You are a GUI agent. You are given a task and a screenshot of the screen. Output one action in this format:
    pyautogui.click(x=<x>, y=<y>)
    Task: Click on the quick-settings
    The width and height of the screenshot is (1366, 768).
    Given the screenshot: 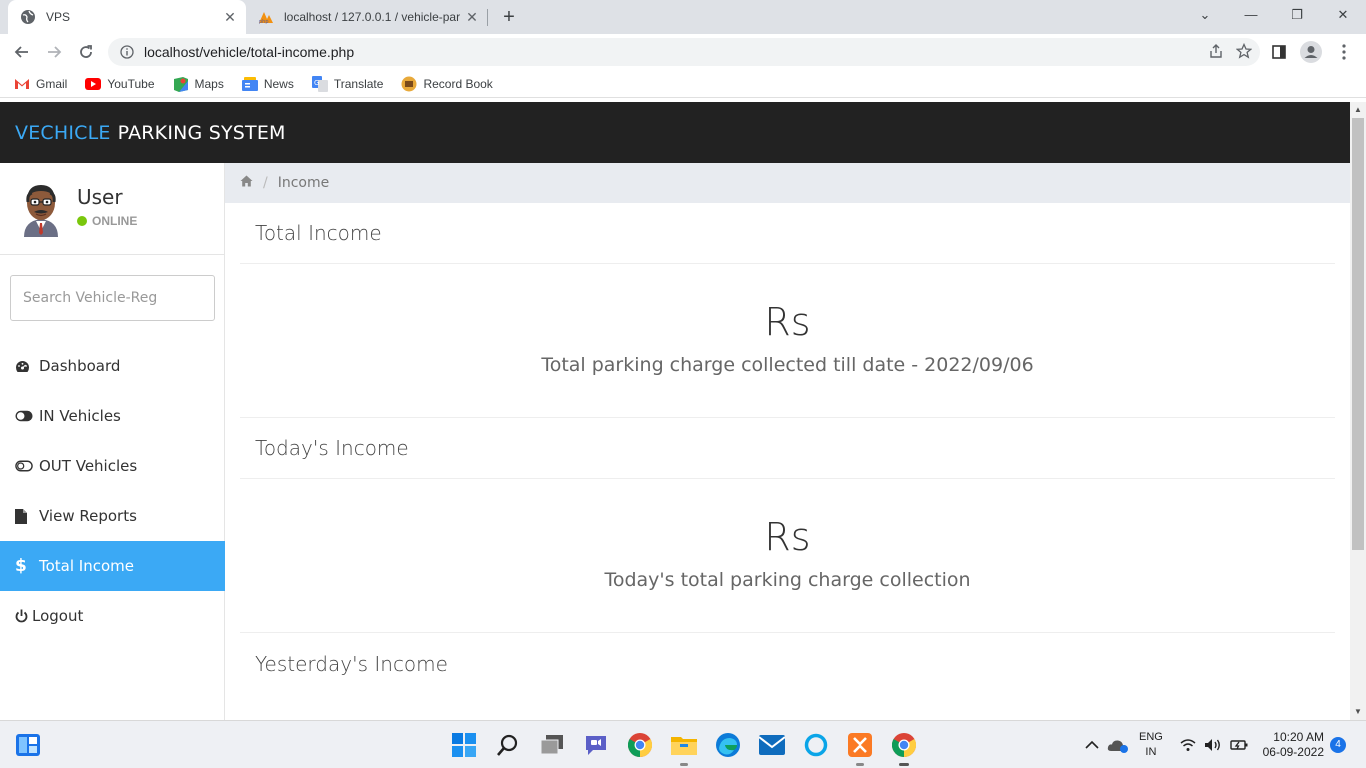 What is the action you would take?
    pyautogui.click(x=1214, y=744)
    